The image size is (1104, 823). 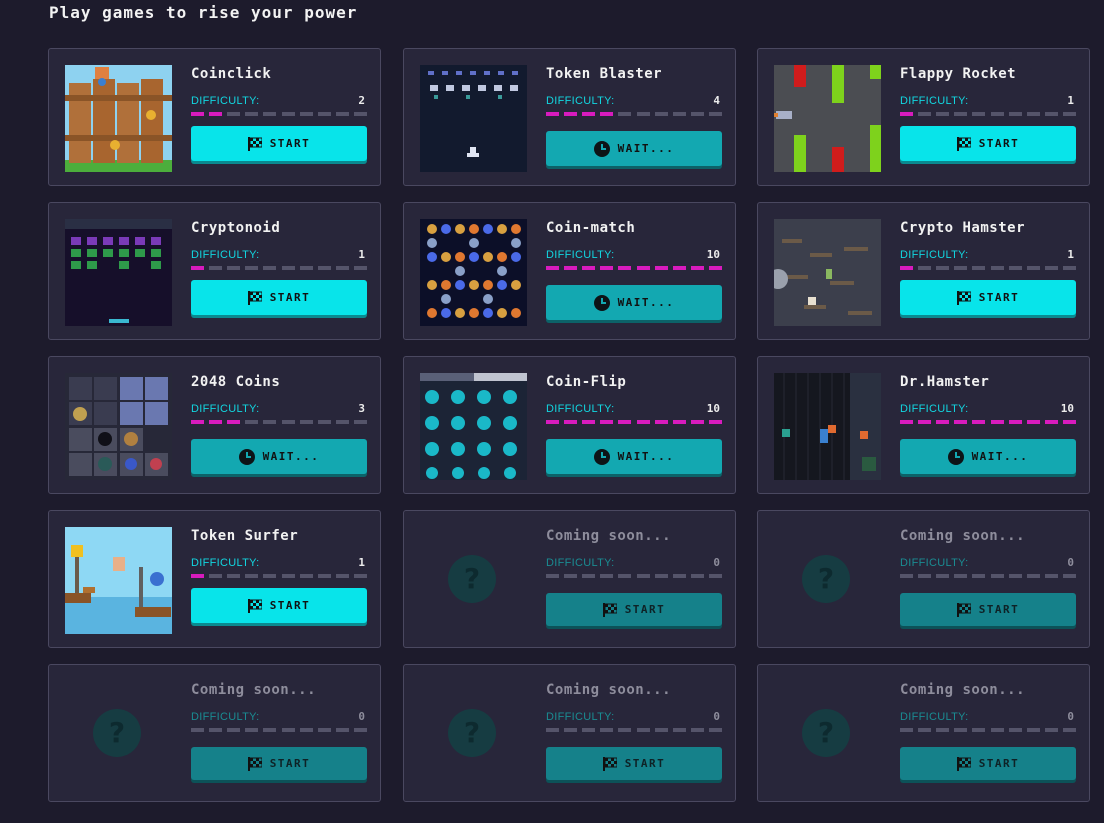 What do you see at coordinates (231, 74) in the screenshot?
I see `game-title: Coinclick` at bounding box center [231, 74].